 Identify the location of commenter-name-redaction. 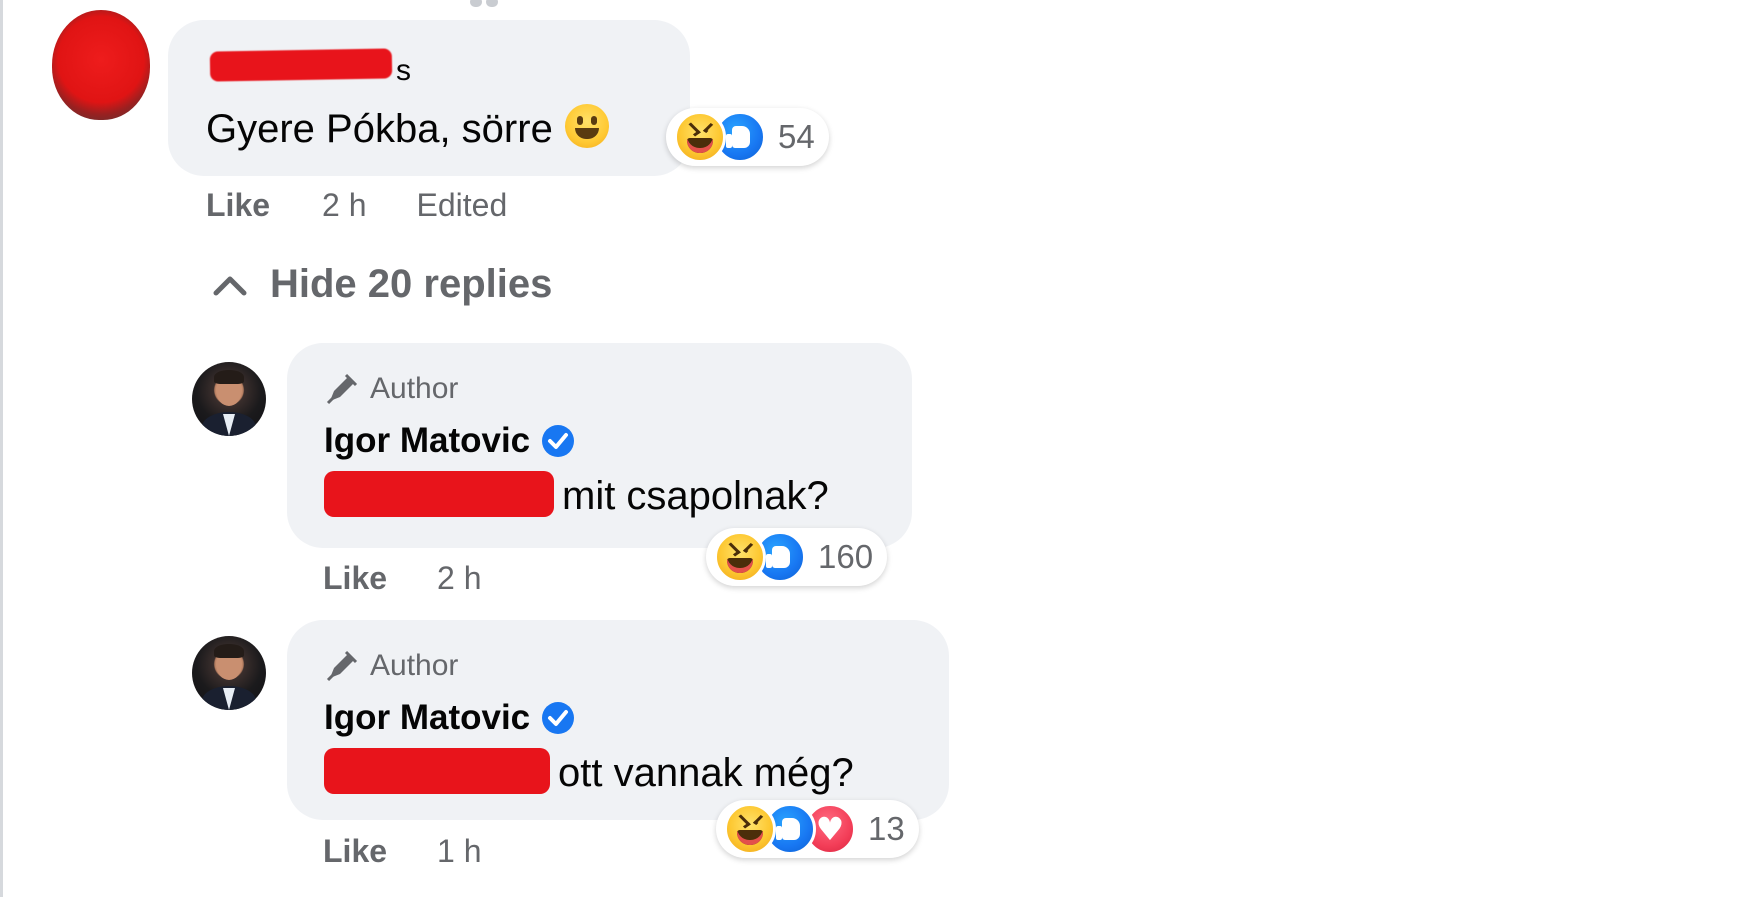
(301, 65).